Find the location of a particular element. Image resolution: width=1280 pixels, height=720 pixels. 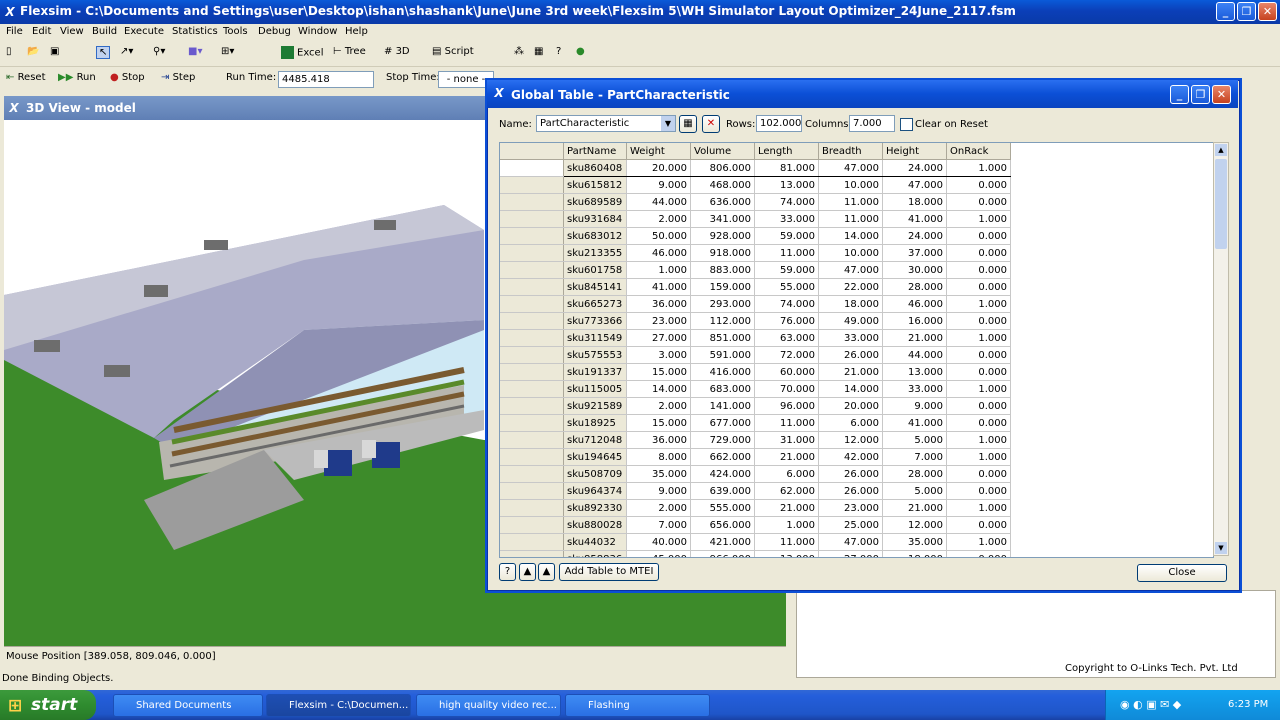

value-cell: 45.000 is located at coordinates (658, 553).